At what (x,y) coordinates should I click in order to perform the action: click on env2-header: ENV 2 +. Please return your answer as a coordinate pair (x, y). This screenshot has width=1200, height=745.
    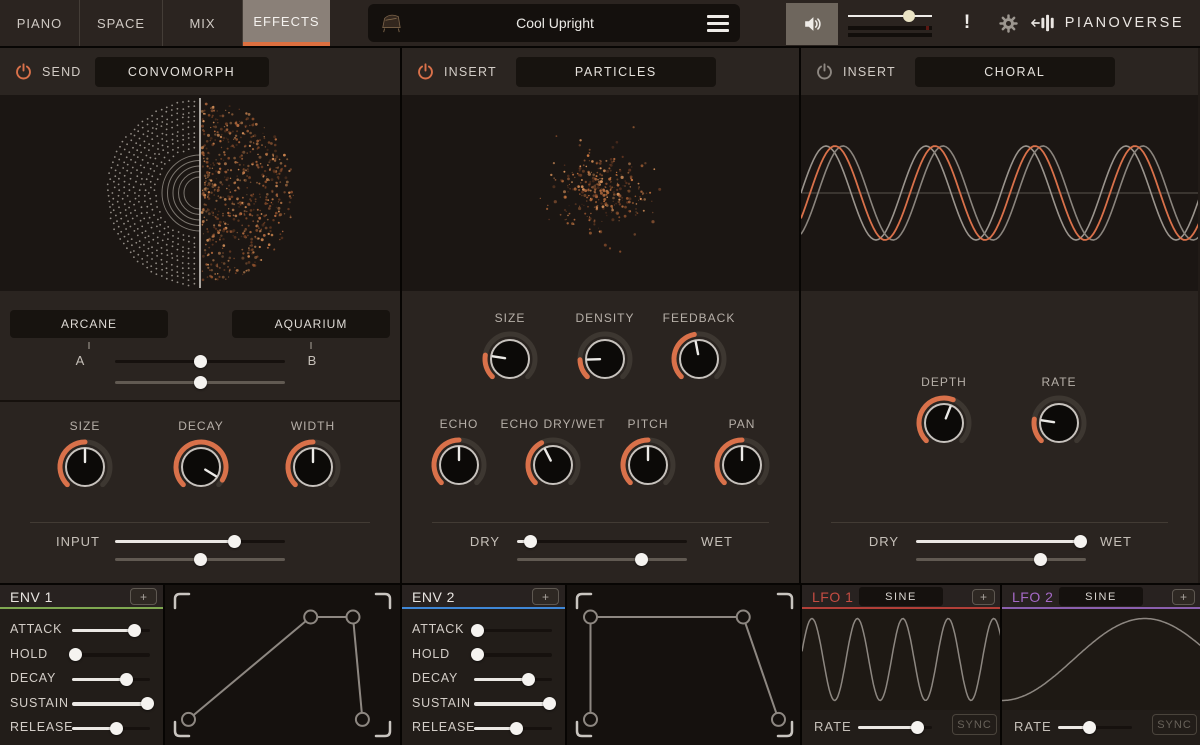
    Looking at the image, I should click on (483, 597).